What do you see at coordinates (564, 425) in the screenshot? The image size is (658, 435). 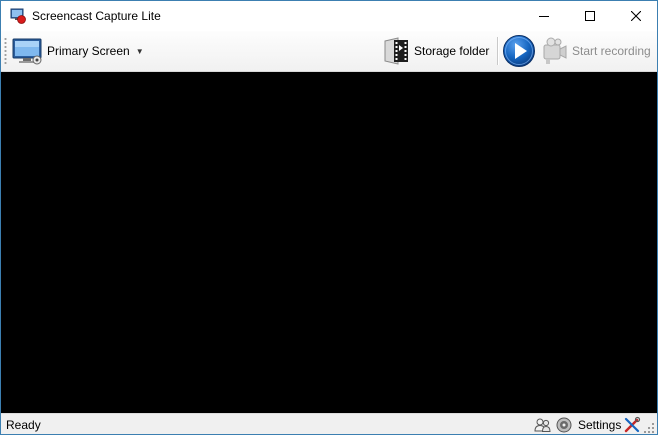 I see `disc-icon` at bounding box center [564, 425].